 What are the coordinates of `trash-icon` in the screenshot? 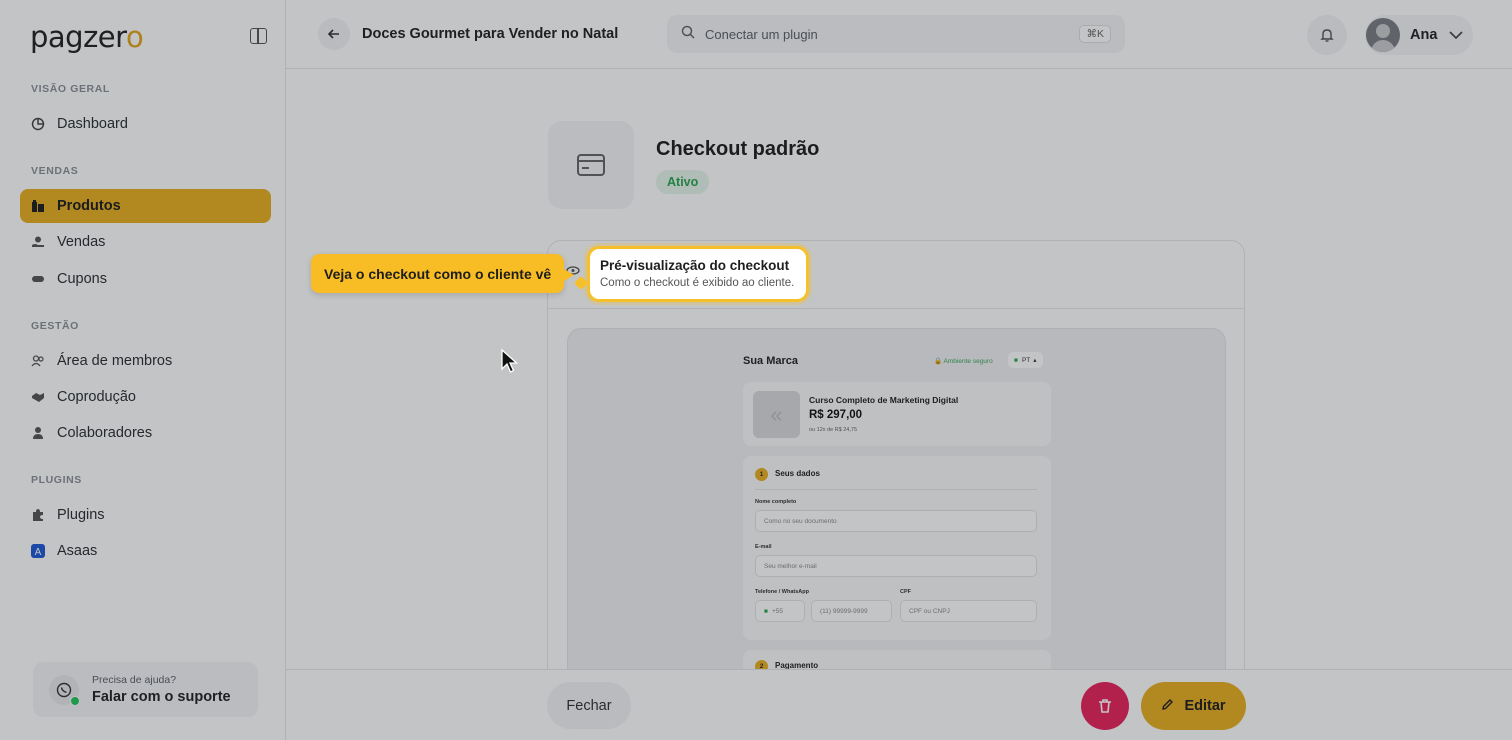 It's located at (1105, 706).